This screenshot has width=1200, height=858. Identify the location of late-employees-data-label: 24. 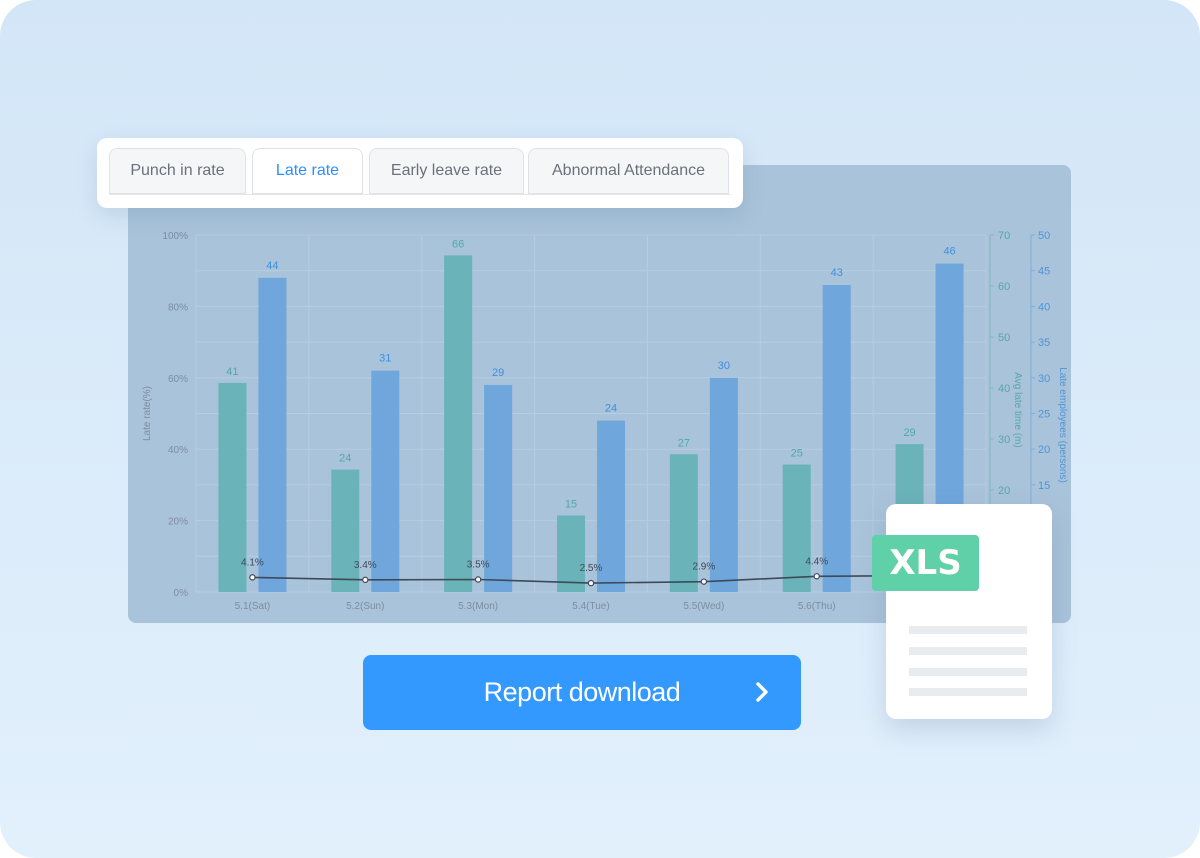
(611, 409).